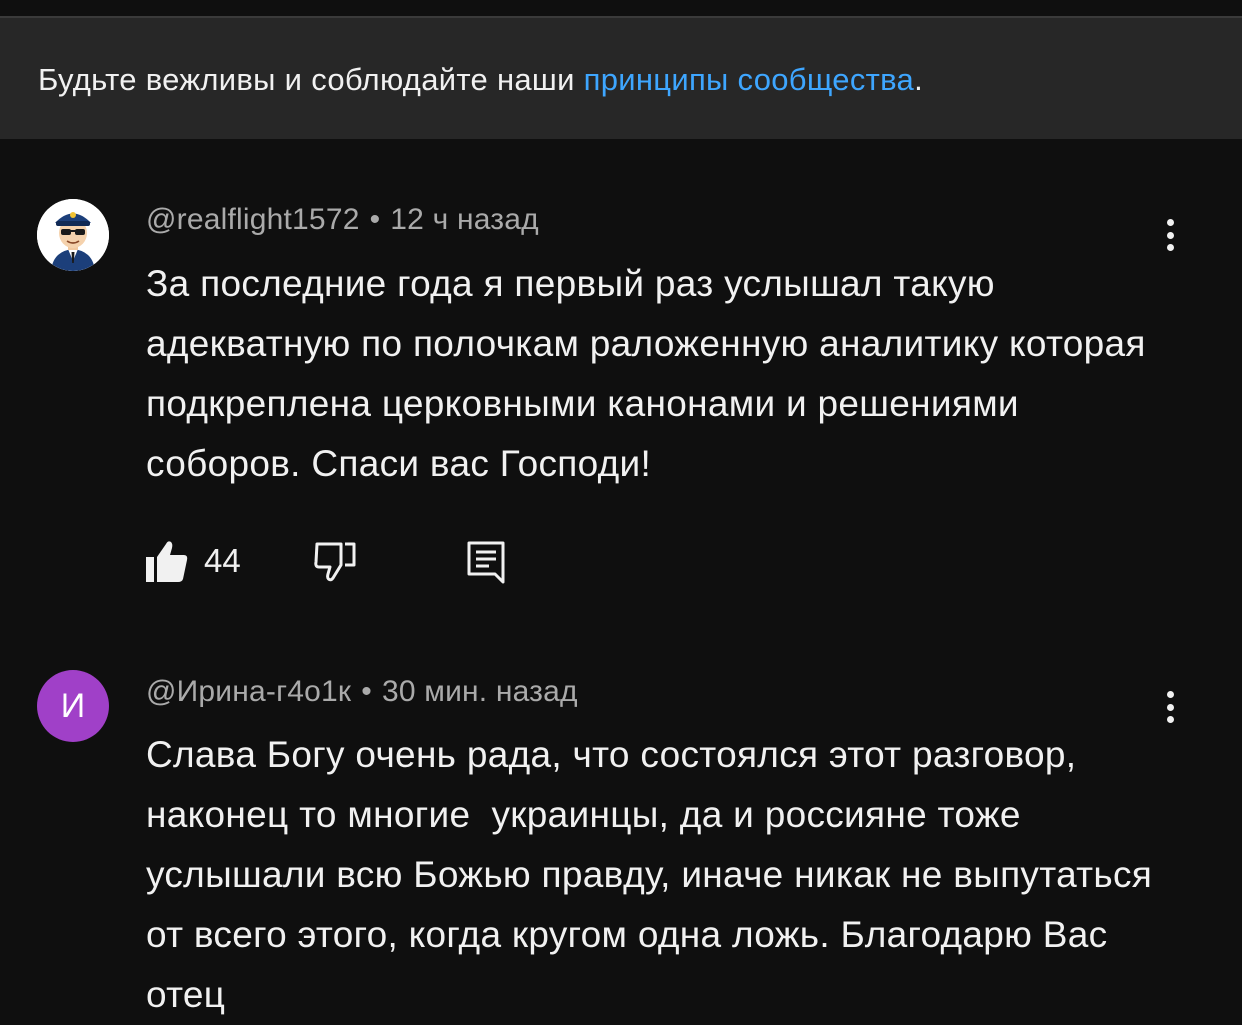  I want to click on comment-meta: @realflight1572 • 12 ч назад, so click(342, 220).